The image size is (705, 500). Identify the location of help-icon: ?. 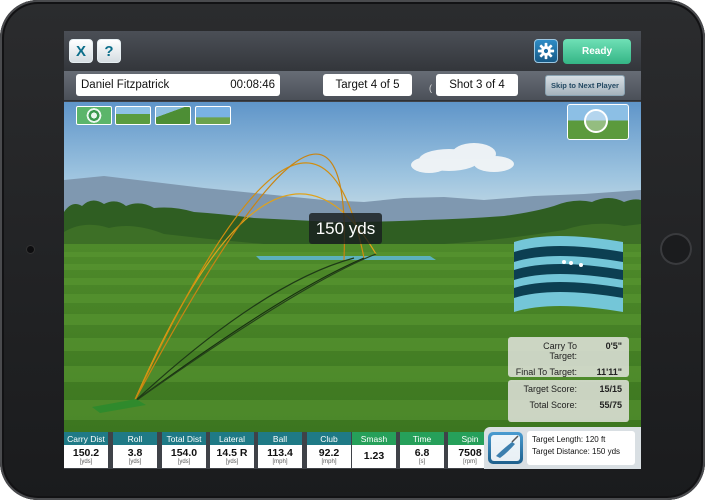
(109, 51).